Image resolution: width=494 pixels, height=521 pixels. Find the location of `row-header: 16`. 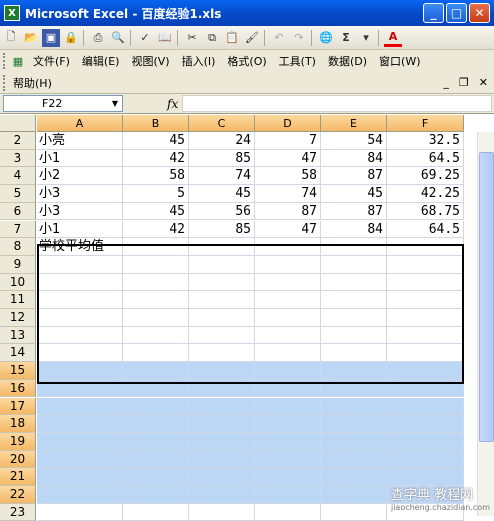

row-header: 16 is located at coordinates (18, 388).